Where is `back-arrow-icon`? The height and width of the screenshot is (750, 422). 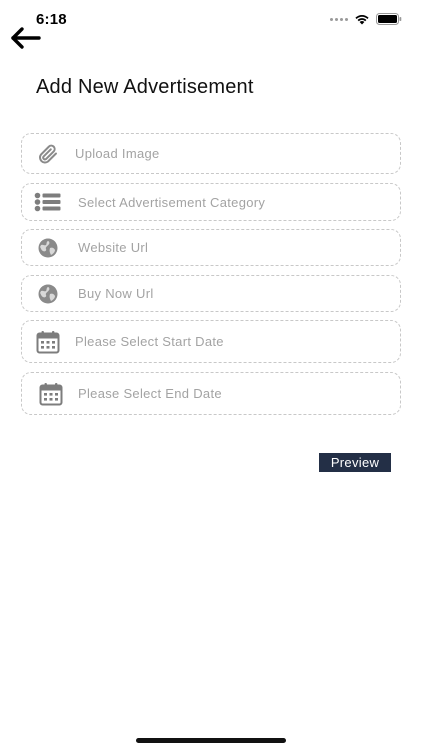
back-arrow-icon is located at coordinates (26, 38).